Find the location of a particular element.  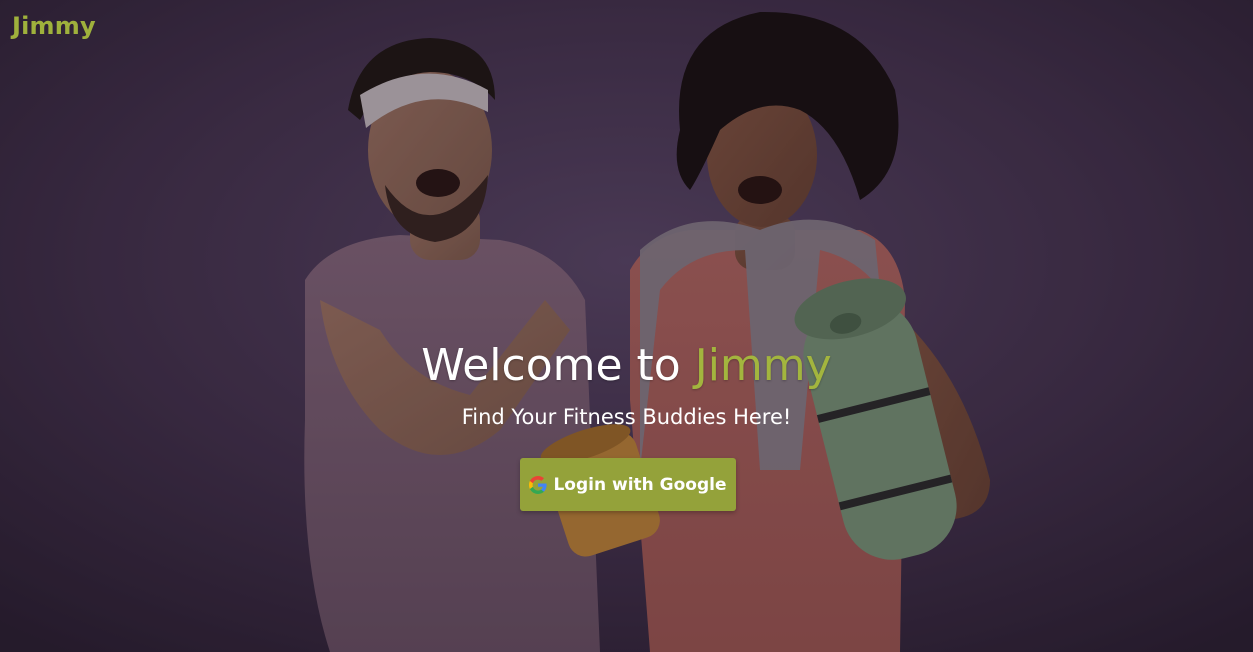

hero-headline: Welcome to Jimmy is located at coordinates (626, 366).